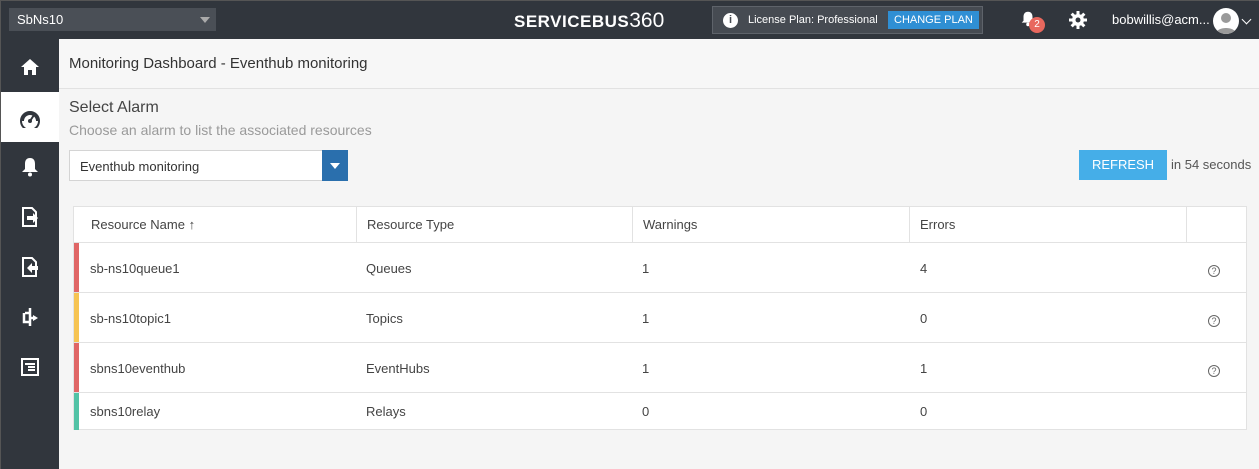 This screenshot has width=1259, height=469. I want to click on errors-count: 4, so click(924, 268).